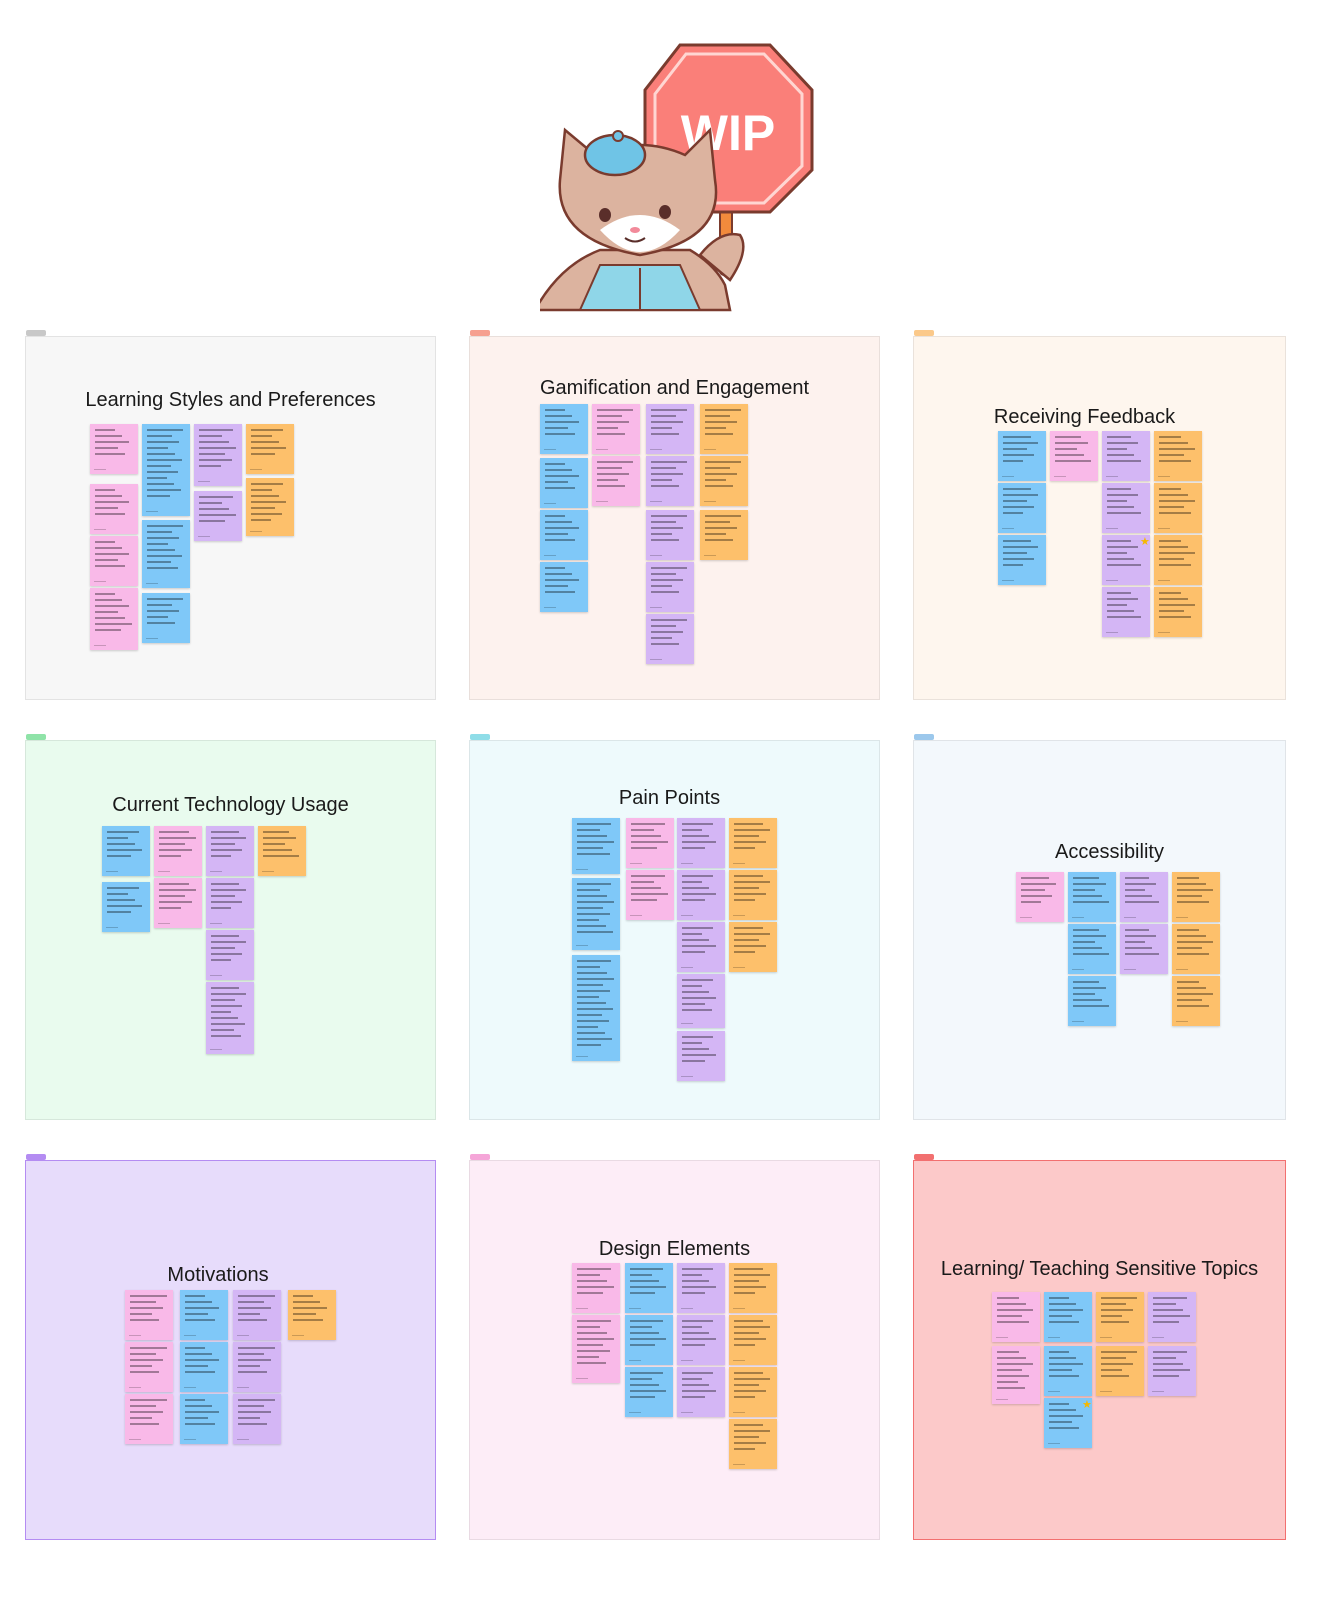 The image size is (1339, 1600). I want to click on sticky-note-purple: ★, so click(1126, 560).